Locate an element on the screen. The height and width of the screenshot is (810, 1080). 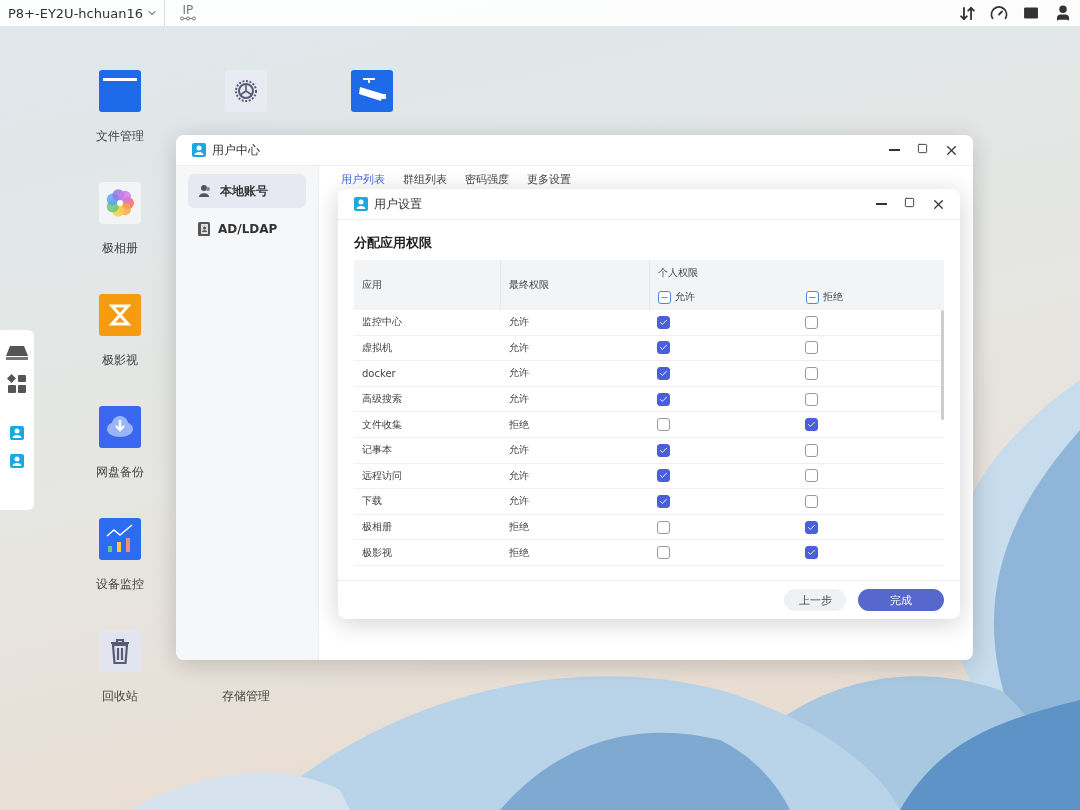
user-settings-icon is located at coordinates (361, 204).